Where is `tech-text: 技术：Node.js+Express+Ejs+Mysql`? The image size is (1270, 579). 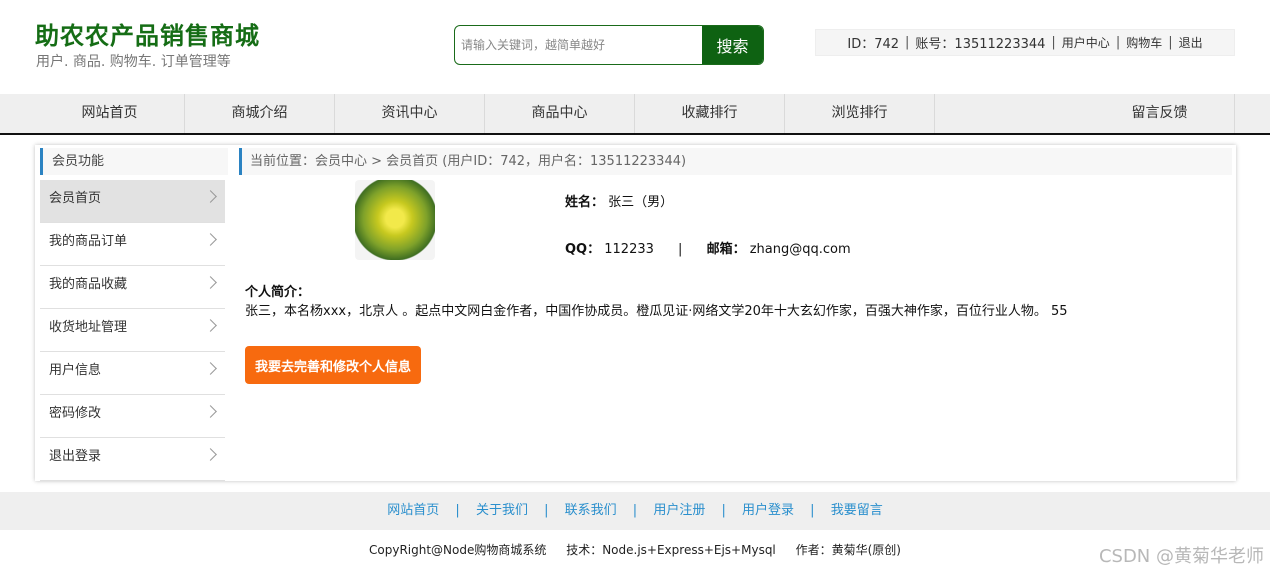 tech-text: 技术：Node.js+Express+Ejs+Mysql is located at coordinates (671, 550).